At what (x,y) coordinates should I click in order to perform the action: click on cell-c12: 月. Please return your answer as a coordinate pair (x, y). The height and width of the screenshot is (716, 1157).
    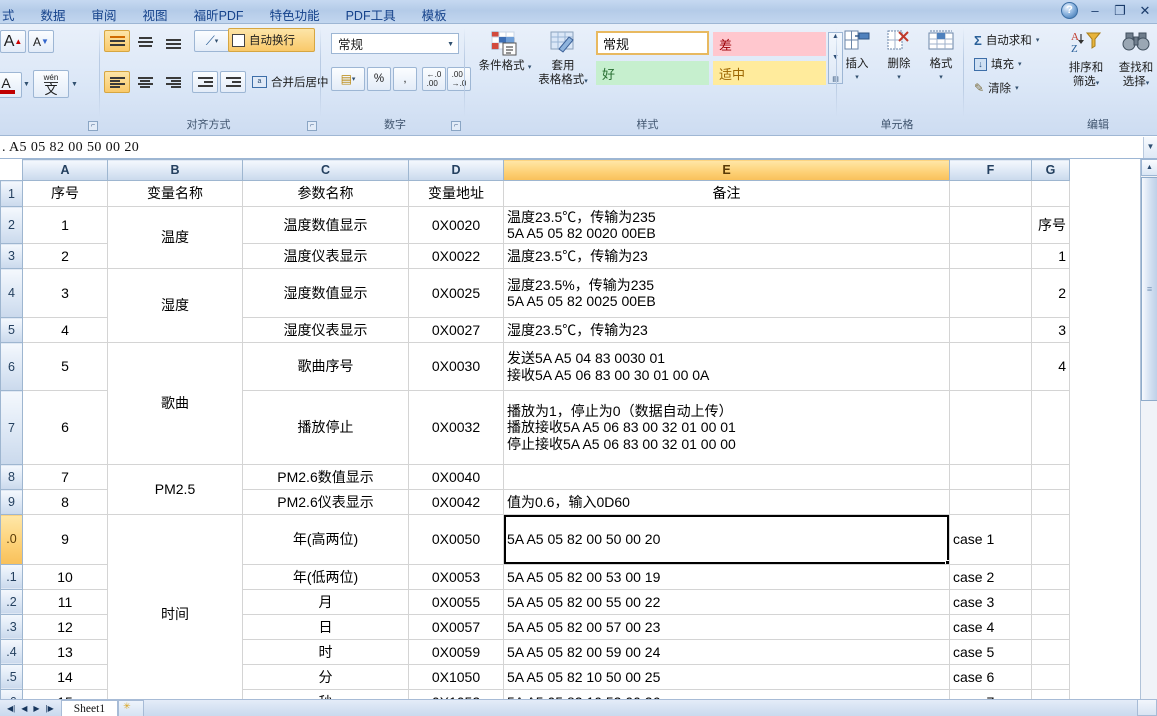
    Looking at the image, I should click on (325, 601).